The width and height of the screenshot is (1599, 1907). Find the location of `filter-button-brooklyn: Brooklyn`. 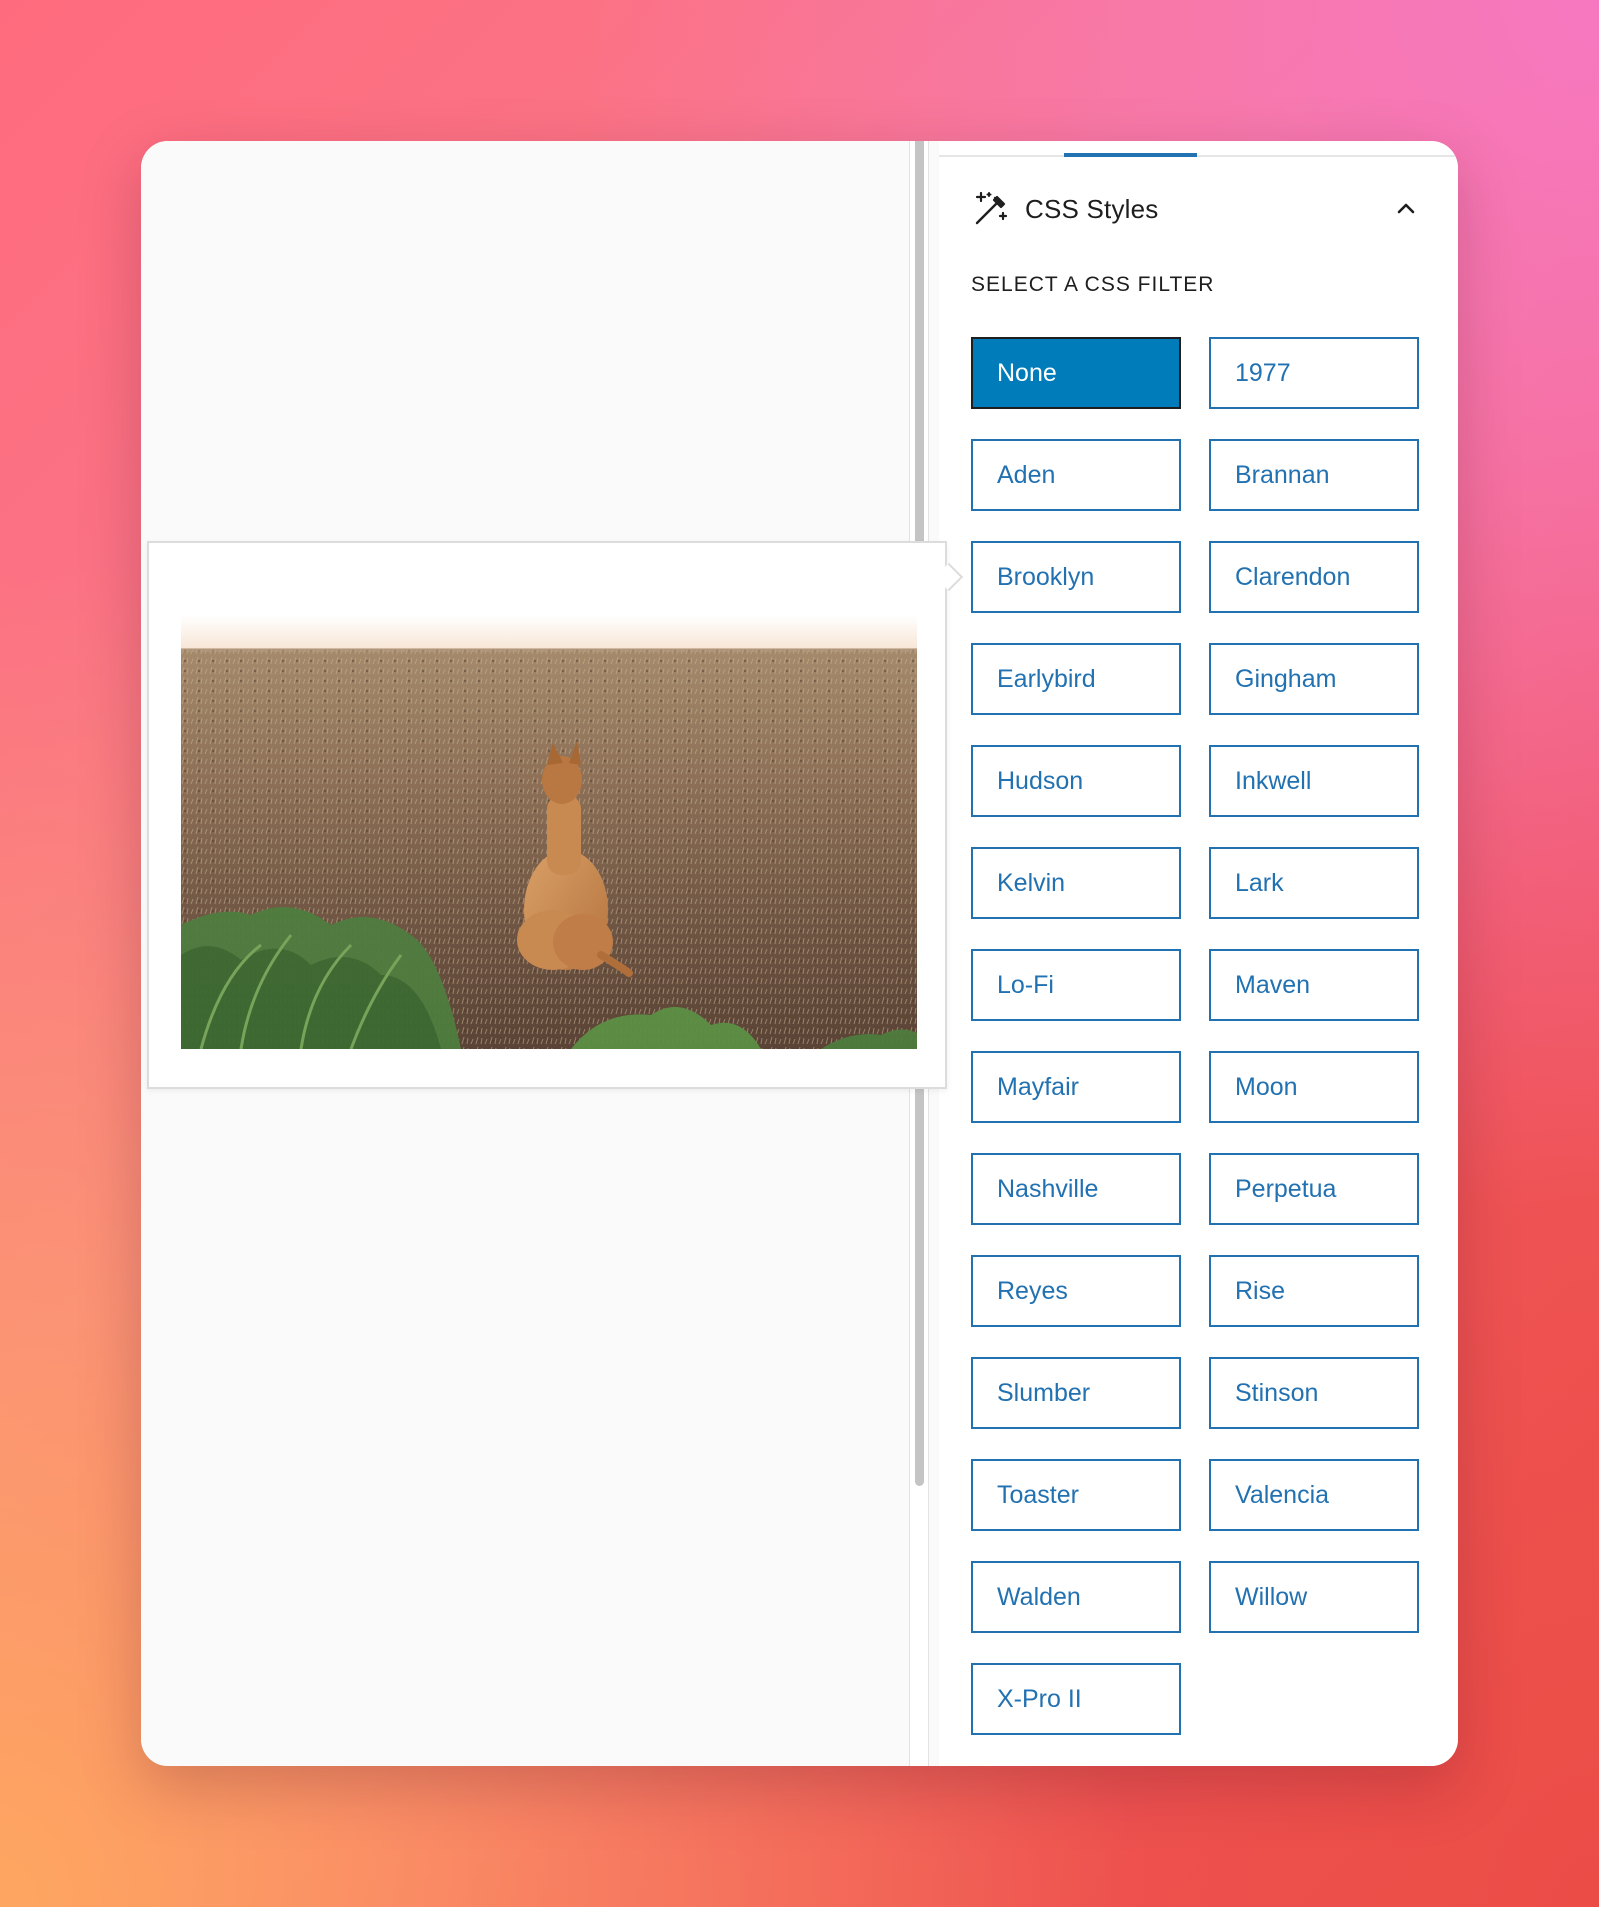

filter-button-brooklyn: Brooklyn is located at coordinates (1076, 577).